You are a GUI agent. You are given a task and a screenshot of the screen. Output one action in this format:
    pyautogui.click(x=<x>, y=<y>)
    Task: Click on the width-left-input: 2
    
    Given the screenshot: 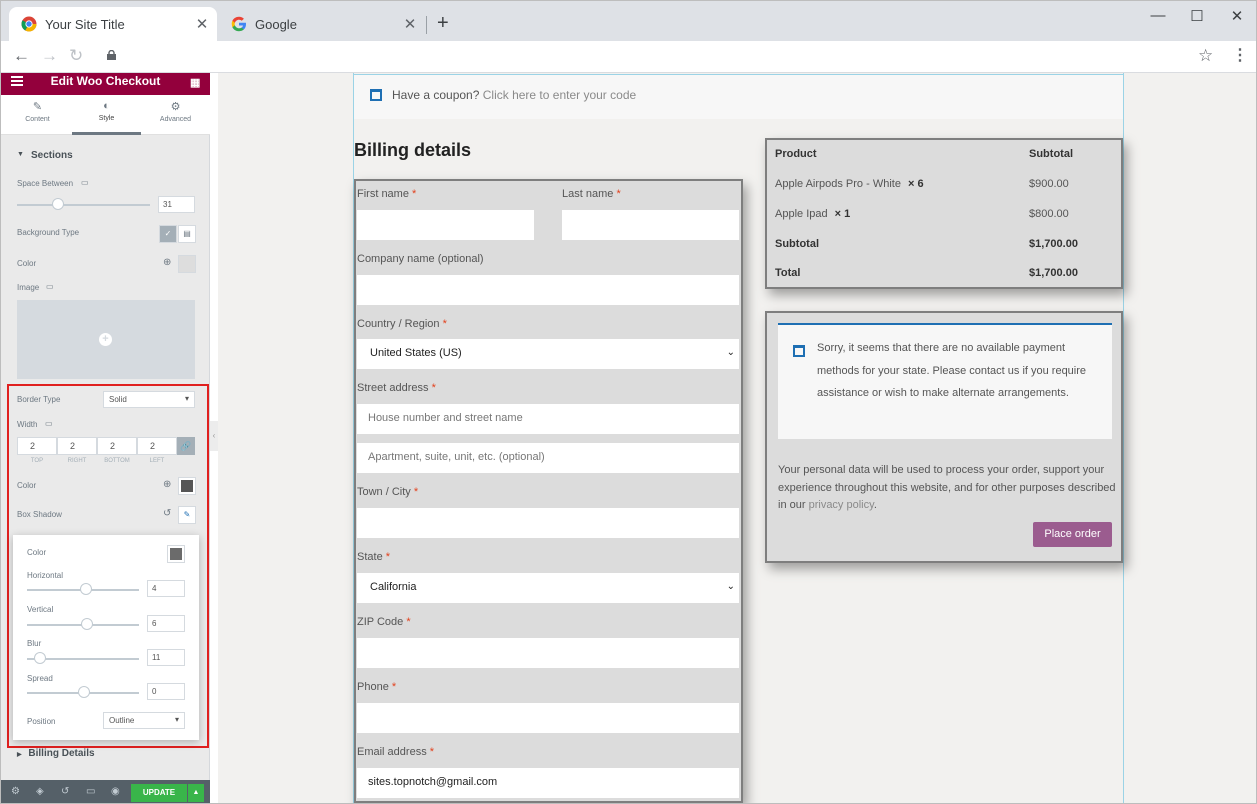 What is the action you would take?
    pyautogui.click(x=157, y=446)
    